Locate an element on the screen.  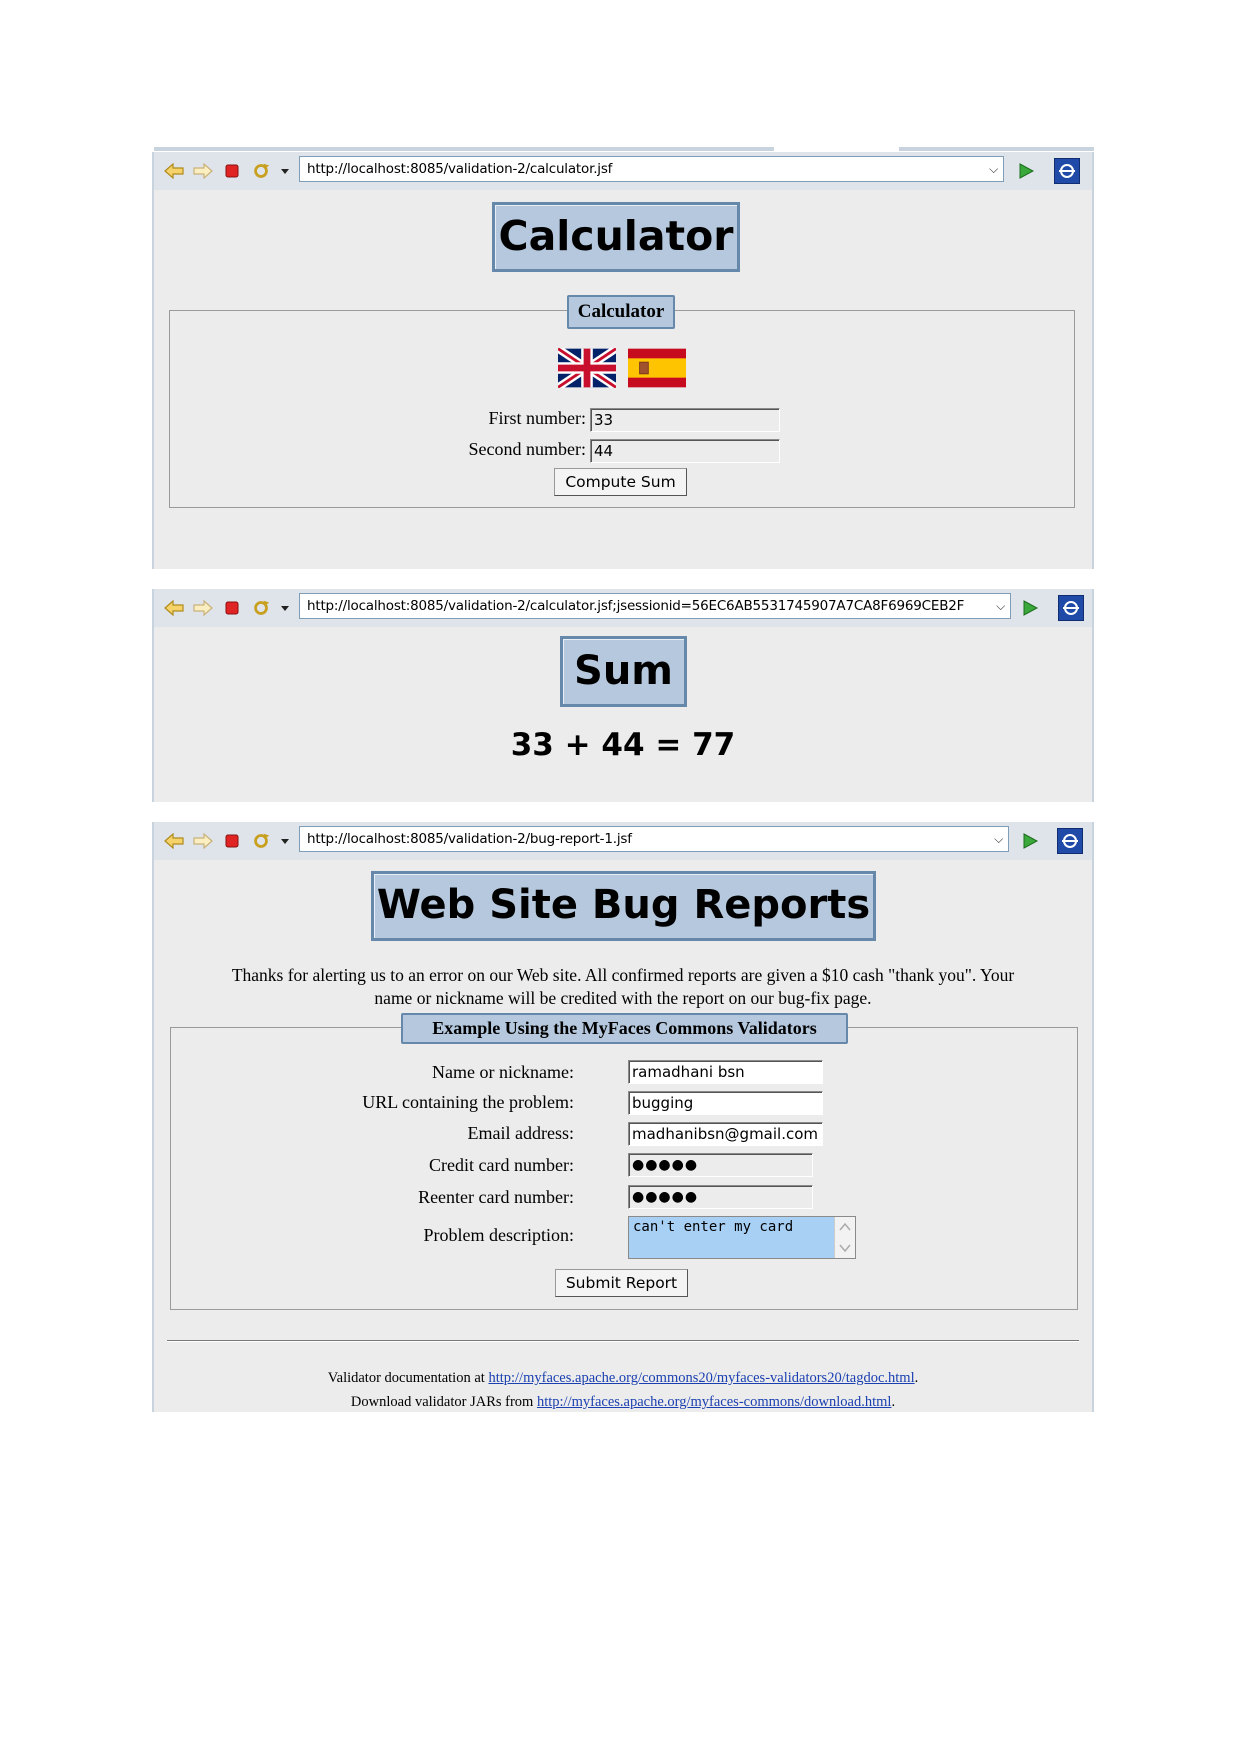
second-number-input: 44 is located at coordinates (685, 451).